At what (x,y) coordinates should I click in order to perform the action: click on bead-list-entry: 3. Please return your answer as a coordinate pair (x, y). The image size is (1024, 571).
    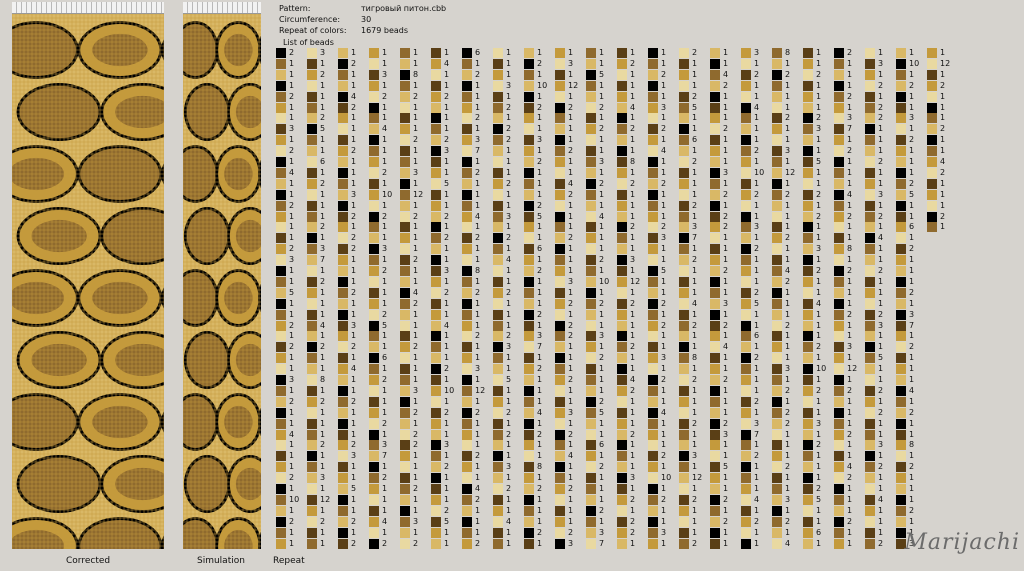
    Looking at the image, I should click on (505, 85).